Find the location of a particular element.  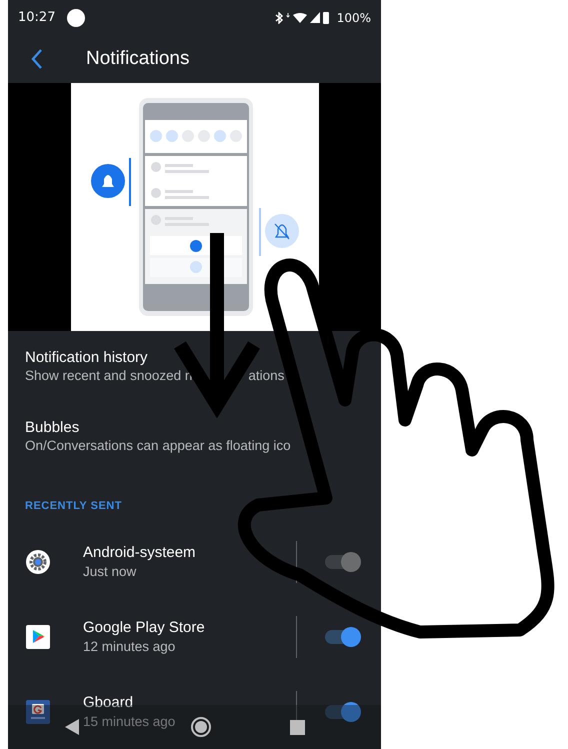

app-name: Google Play Store is located at coordinates (144, 627).